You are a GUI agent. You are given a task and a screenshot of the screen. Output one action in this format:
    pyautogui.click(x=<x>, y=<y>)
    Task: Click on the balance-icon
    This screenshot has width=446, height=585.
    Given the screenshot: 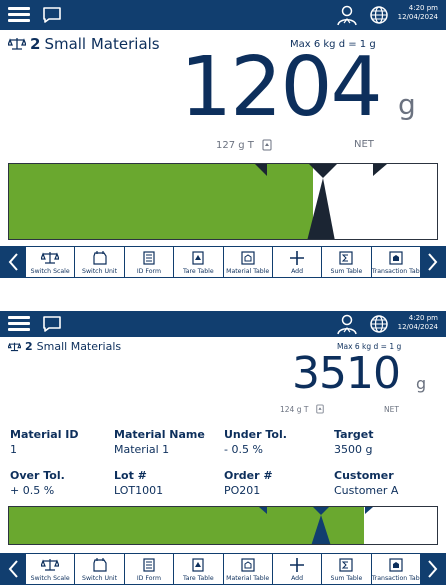 What is the action you would take?
    pyautogui.click(x=14, y=346)
    